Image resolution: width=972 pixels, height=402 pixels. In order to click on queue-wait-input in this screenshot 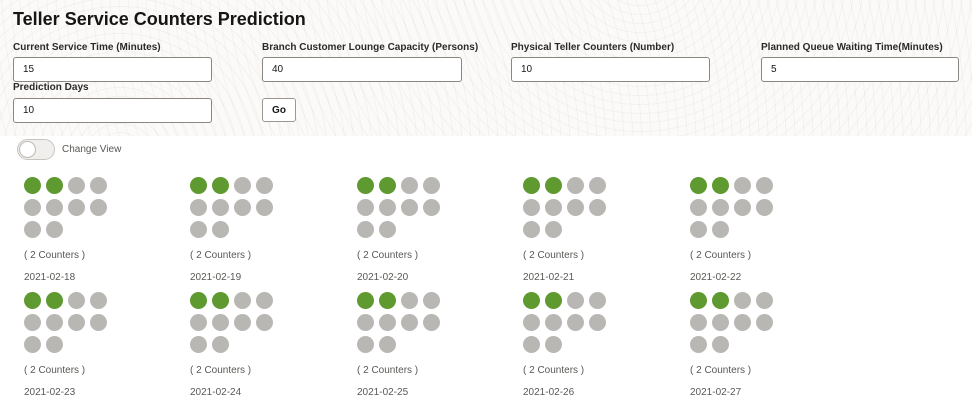, I will do `click(860, 69)`.